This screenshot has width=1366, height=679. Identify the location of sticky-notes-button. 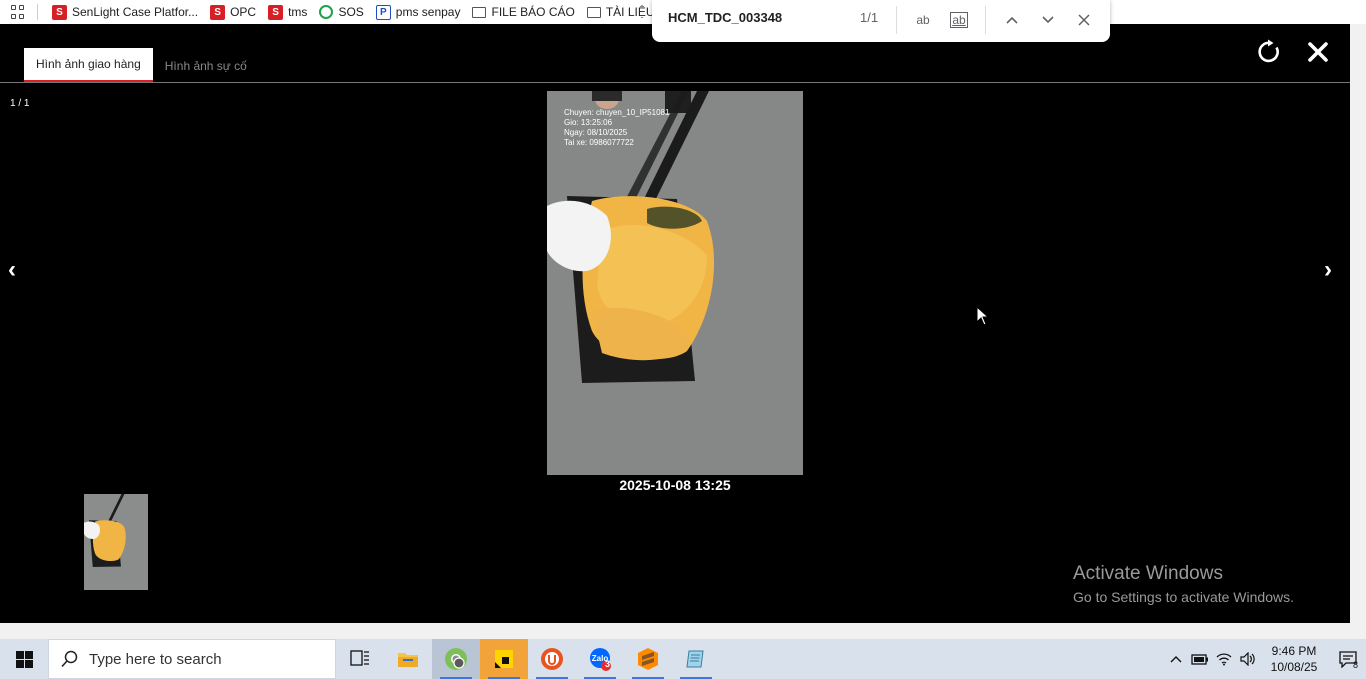
(504, 659).